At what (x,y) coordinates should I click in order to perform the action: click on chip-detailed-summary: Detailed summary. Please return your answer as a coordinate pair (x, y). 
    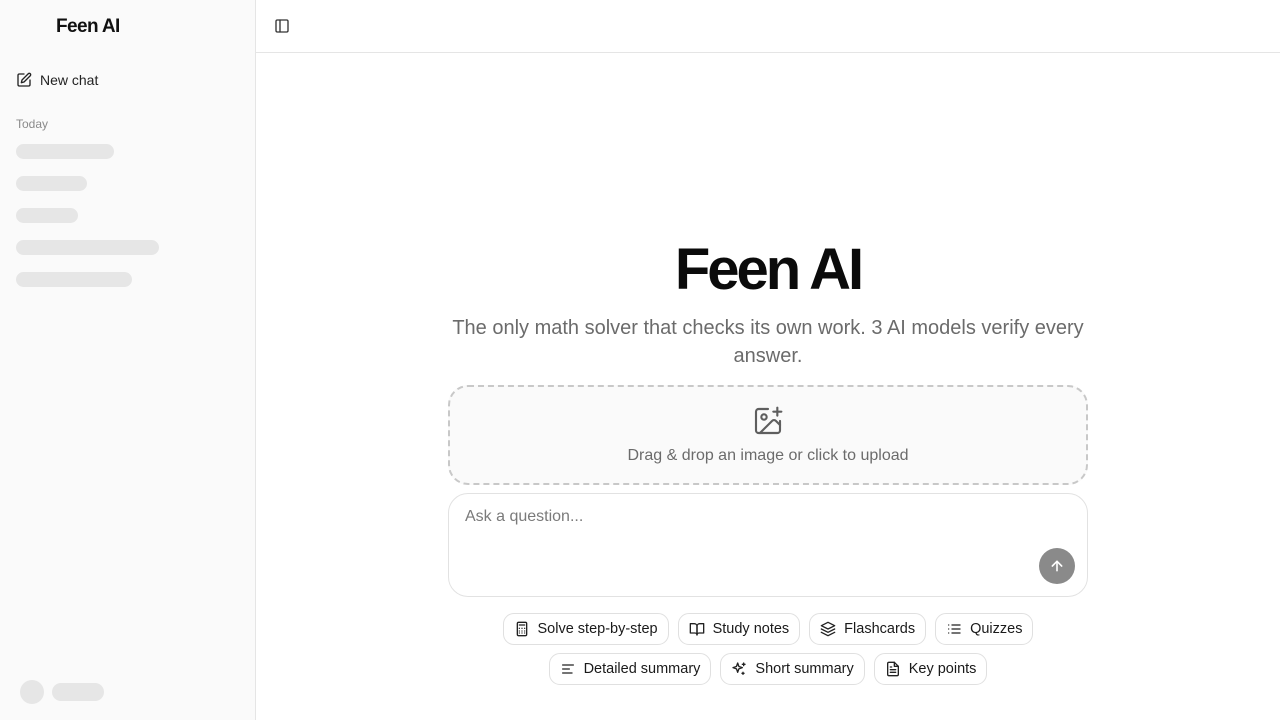
    Looking at the image, I should click on (630, 669).